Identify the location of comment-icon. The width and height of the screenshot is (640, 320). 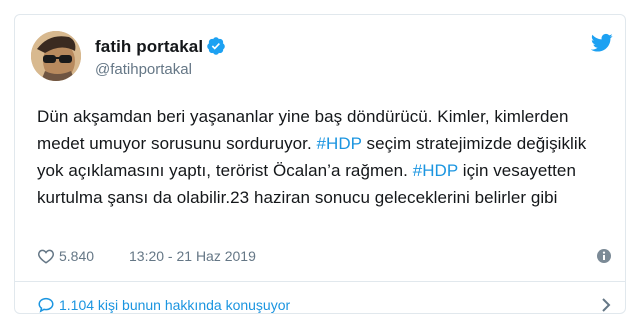
(46, 305).